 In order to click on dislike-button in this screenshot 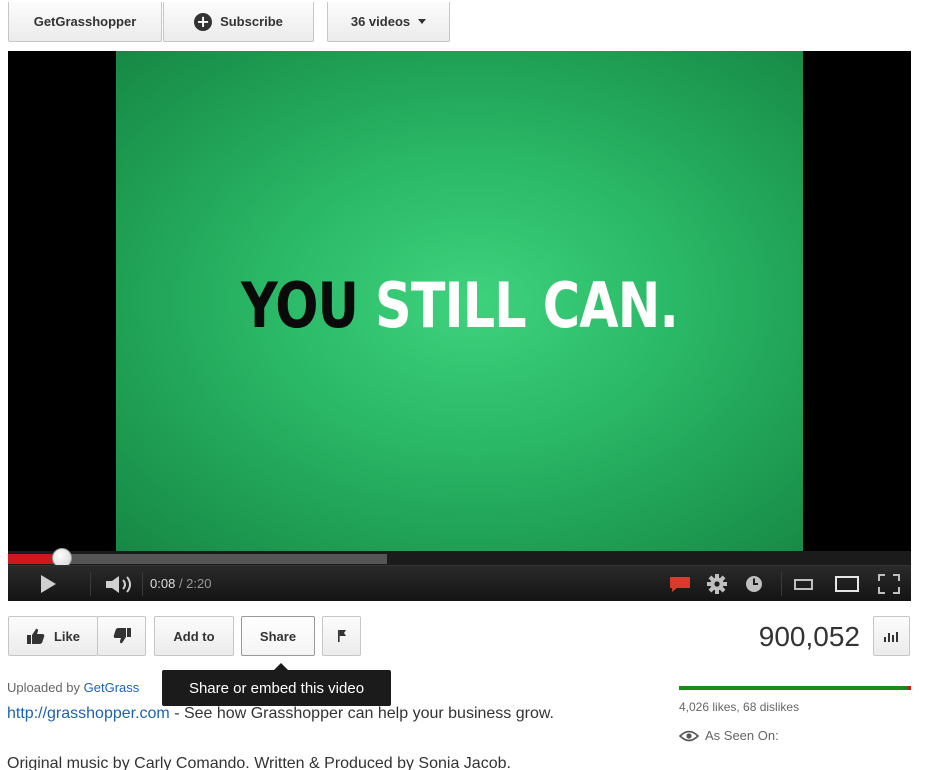, I will do `click(121, 636)`.